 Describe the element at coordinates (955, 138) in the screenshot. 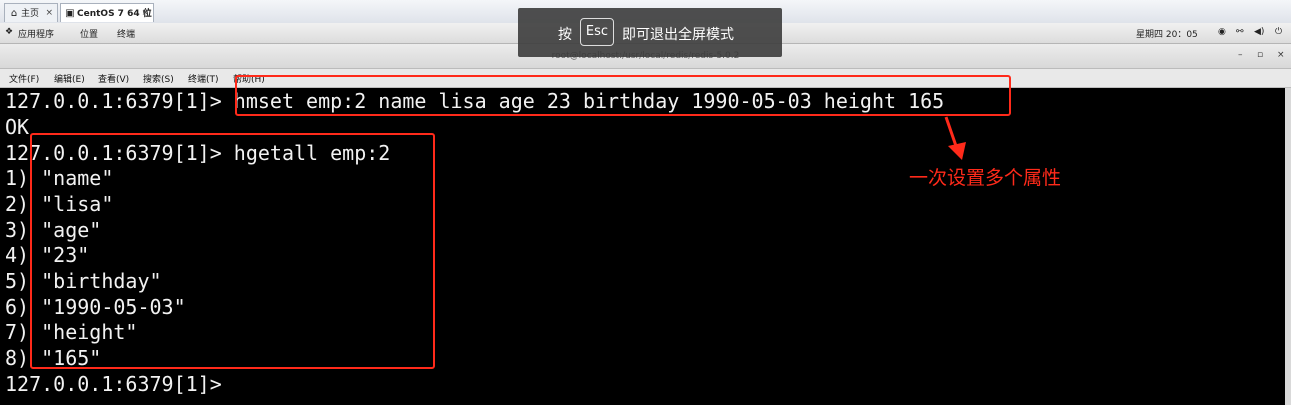

I see `annotation-arrow` at that location.